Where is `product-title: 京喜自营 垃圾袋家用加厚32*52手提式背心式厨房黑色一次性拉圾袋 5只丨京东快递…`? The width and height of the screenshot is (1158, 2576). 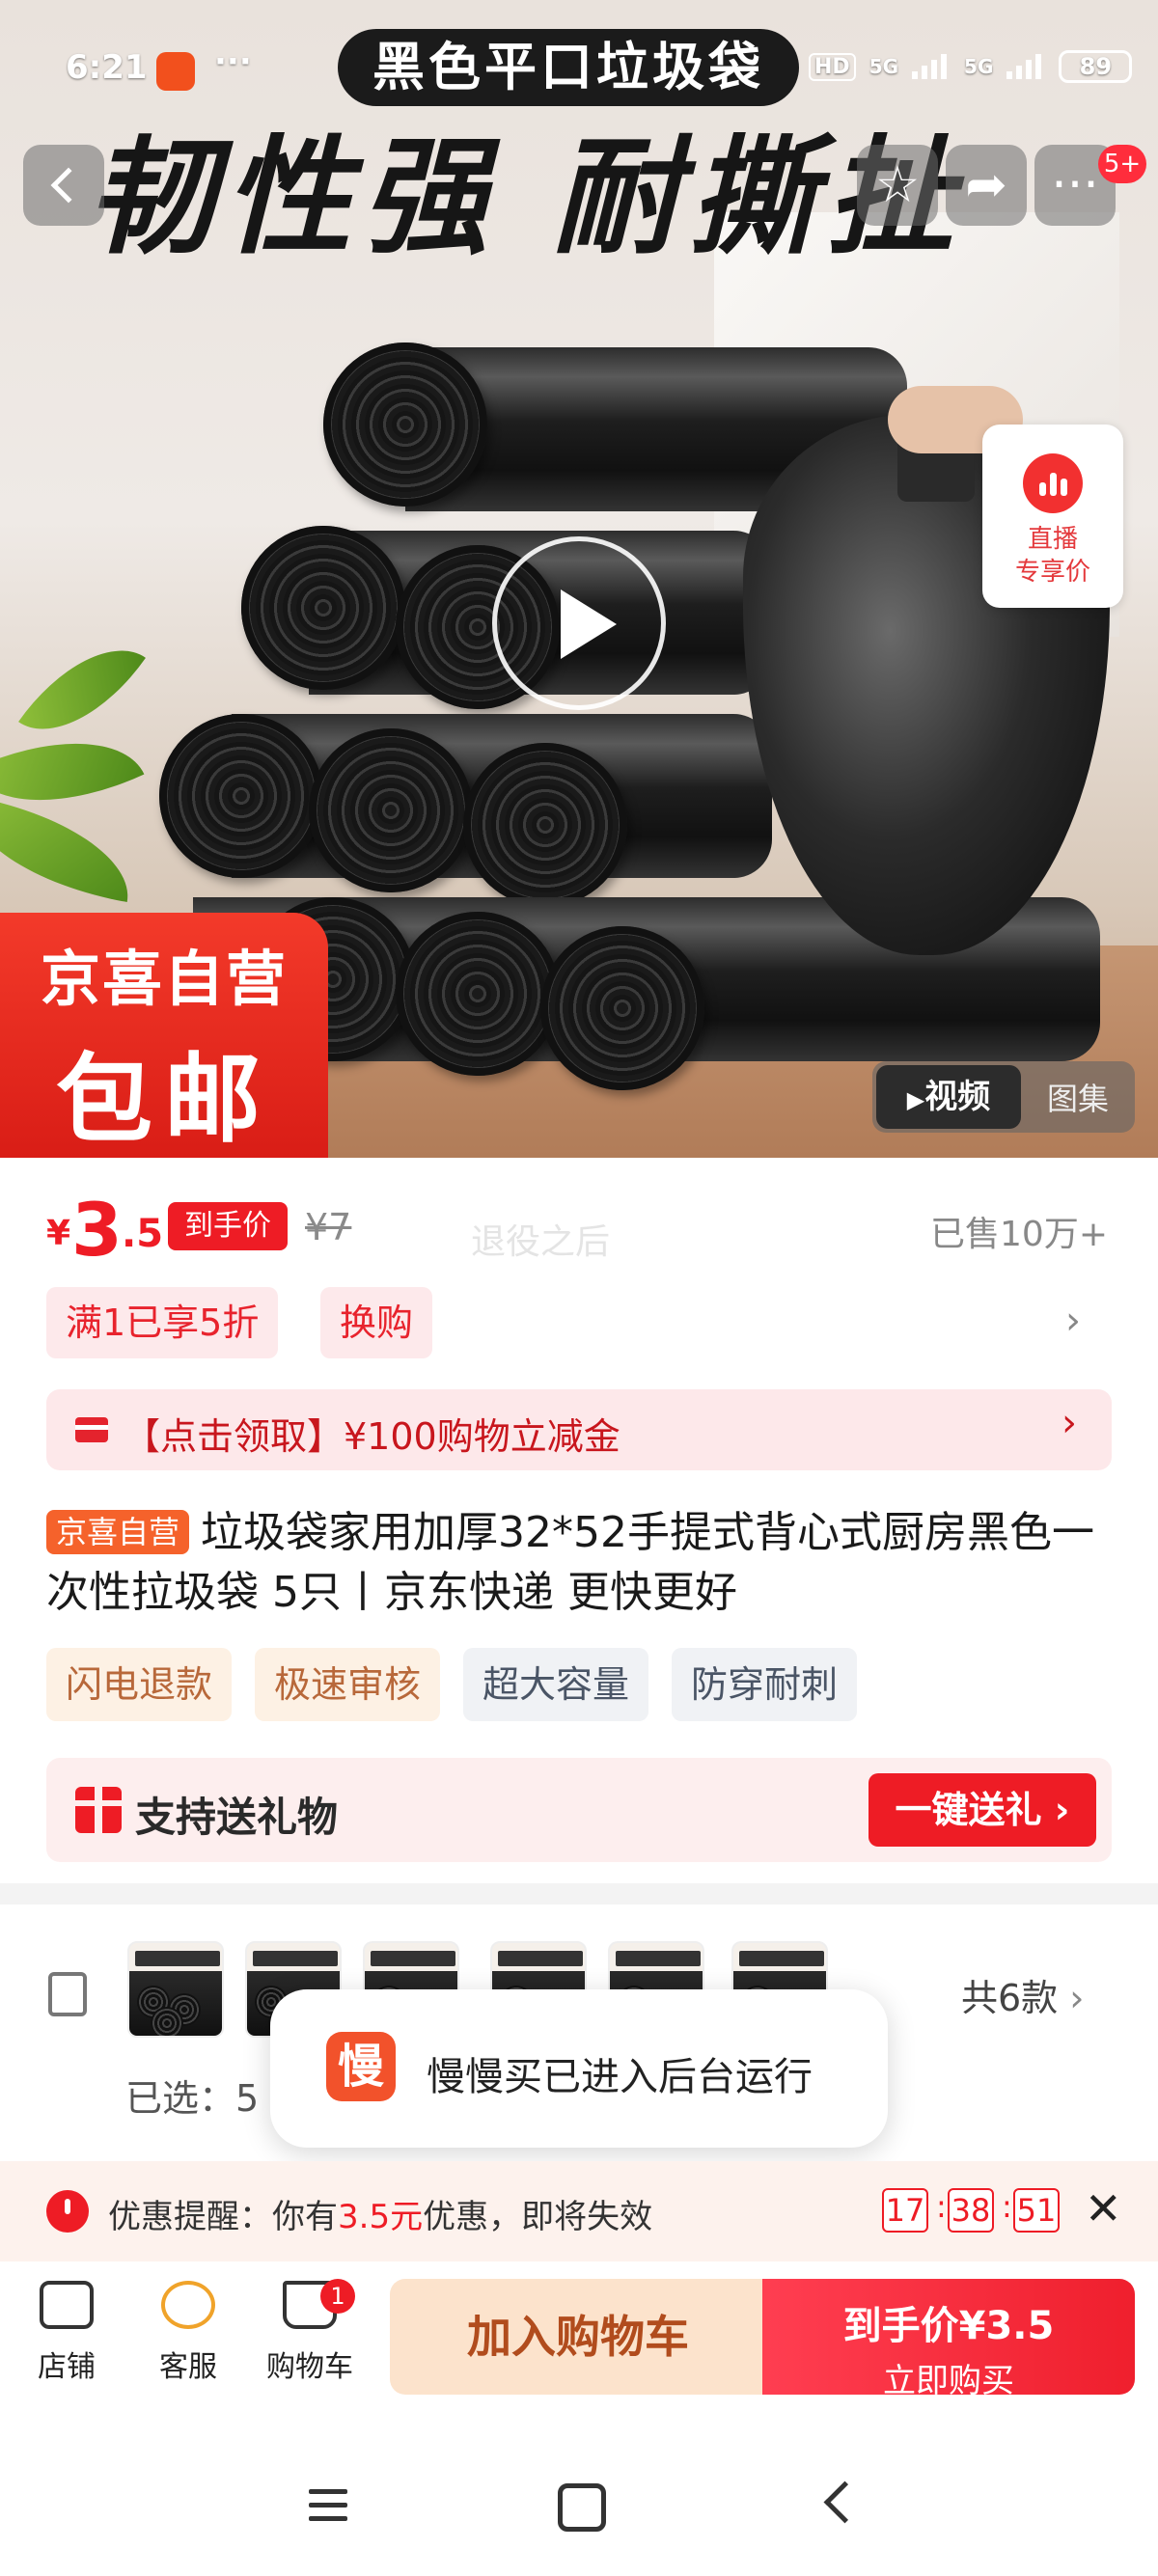
product-title: 京喜自营 垃圾袋家用加厚32*52手提式背心式厨房黑色一次性拉圾袋 5只丨京东快递… is located at coordinates (577, 1563).